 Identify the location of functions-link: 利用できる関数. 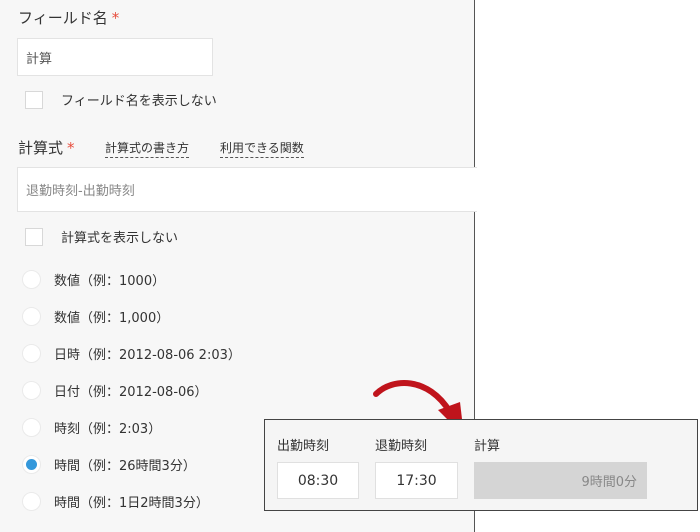
(262, 148).